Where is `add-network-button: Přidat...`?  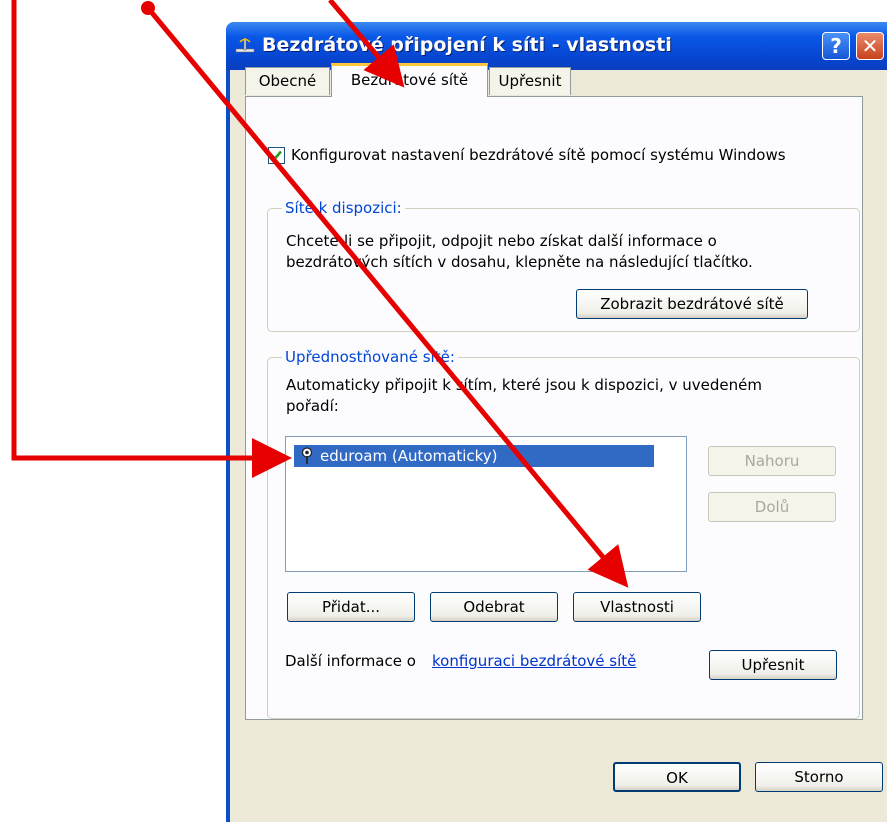 add-network-button: Přidat... is located at coordinates (351, 607).